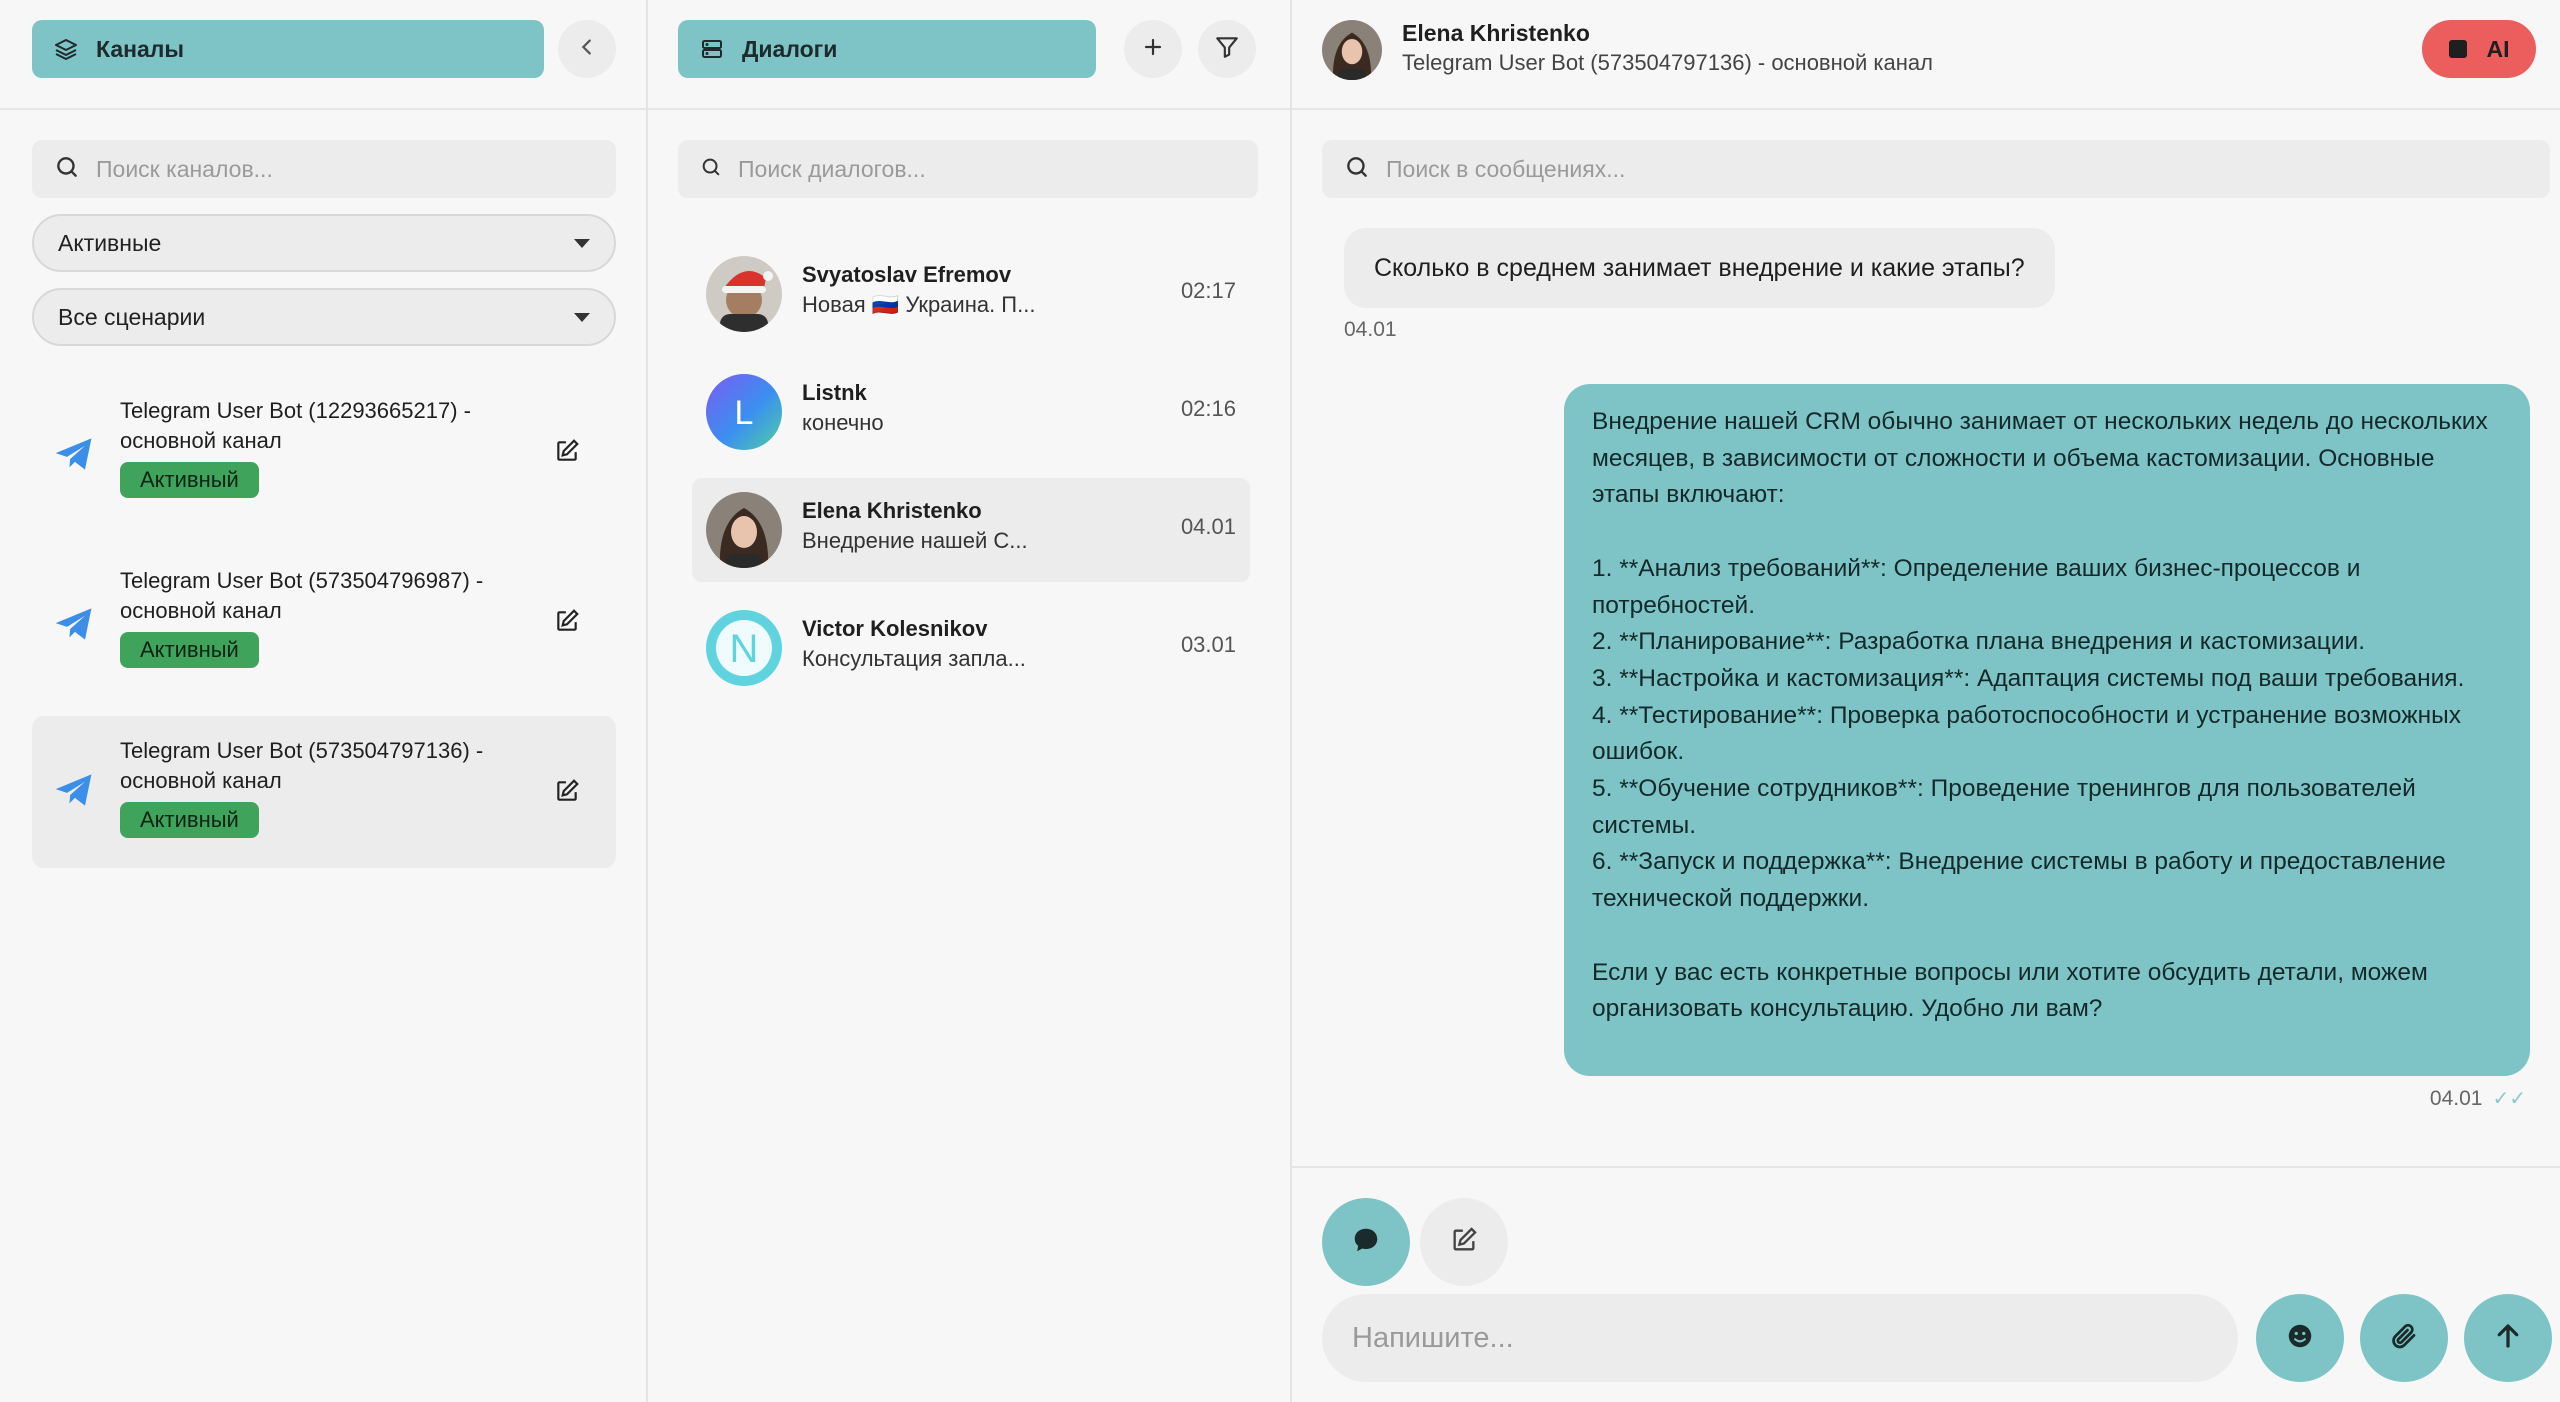  What do you see at coordinates (132, 316) in the screenshot?
I see `scenario-filter-value: Все сценарии` at bounding box center [132, 316].